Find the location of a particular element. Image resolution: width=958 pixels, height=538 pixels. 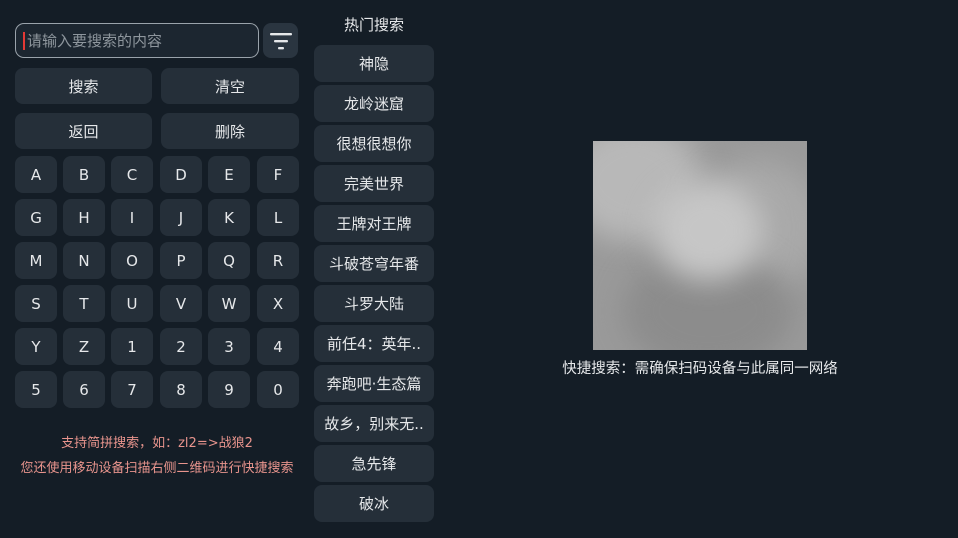

hot-search-item: 破冰 is located at coordinates (374, 503).